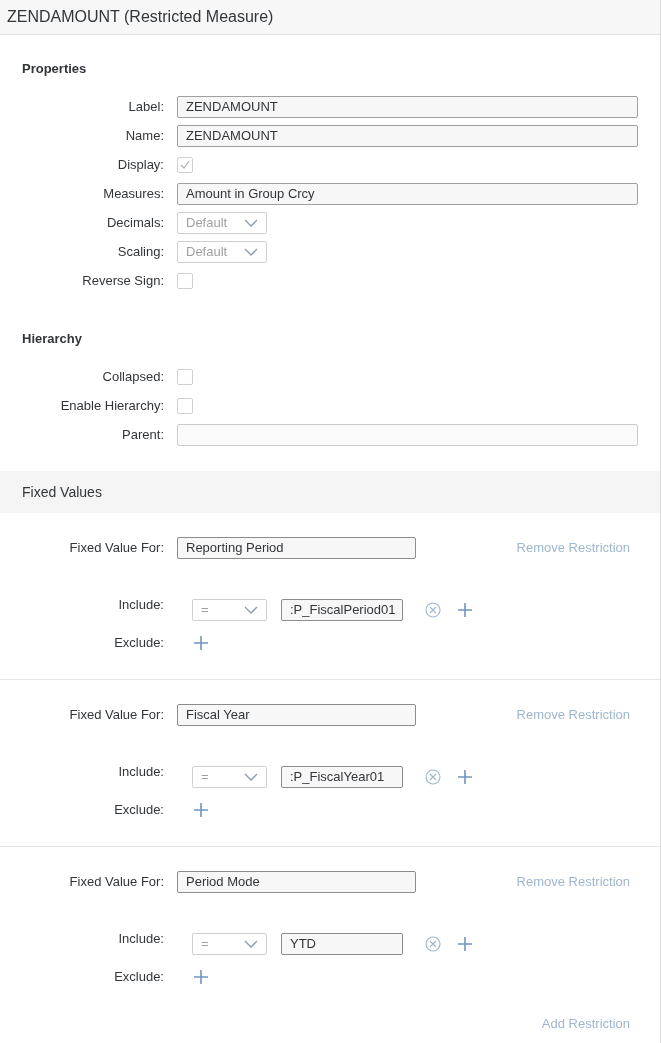  I want to click on field-label: Scaling:, so click(140, 251).